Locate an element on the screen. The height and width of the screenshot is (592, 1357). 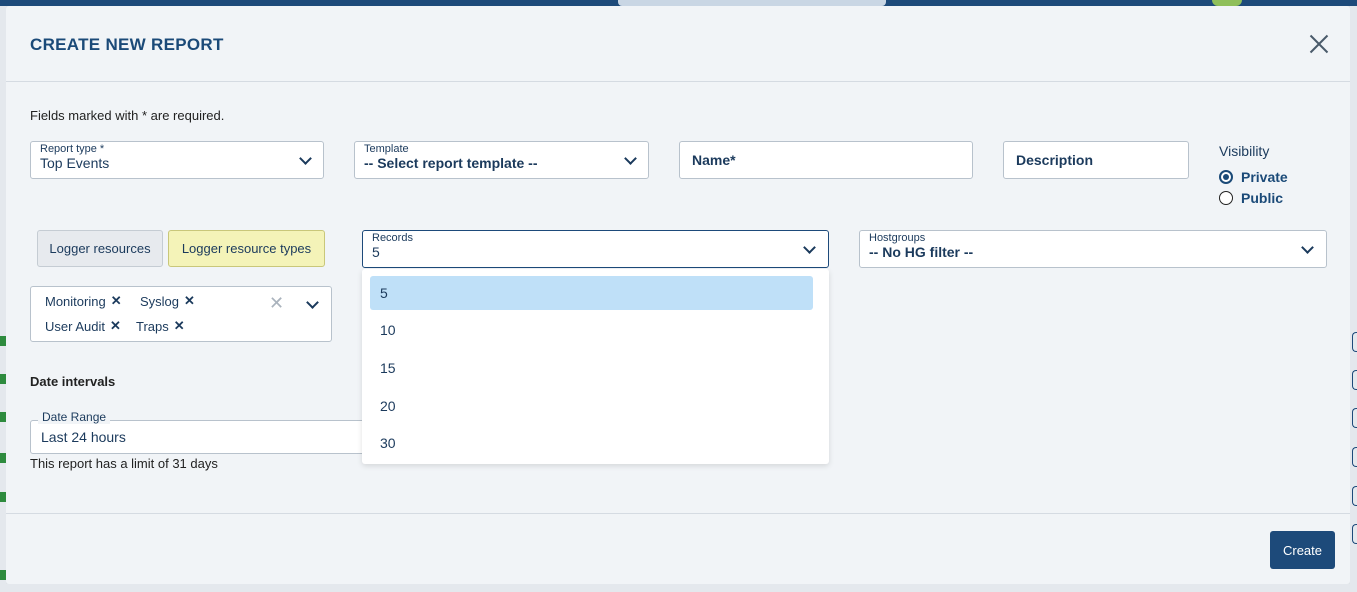
visibility-public-label: Public is located at coordinates (1262, 198).